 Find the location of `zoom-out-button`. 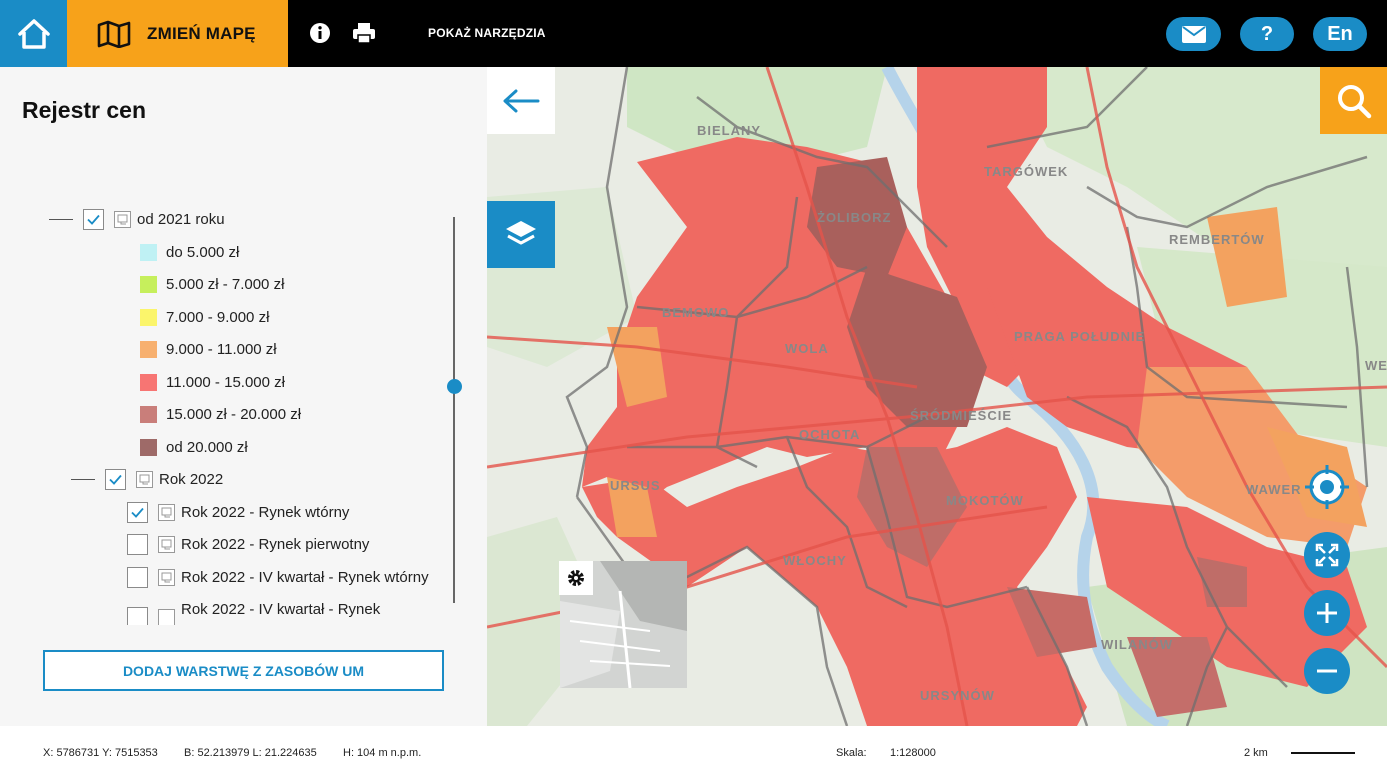

zoom-out-button is located at coordinates (1327, 671).